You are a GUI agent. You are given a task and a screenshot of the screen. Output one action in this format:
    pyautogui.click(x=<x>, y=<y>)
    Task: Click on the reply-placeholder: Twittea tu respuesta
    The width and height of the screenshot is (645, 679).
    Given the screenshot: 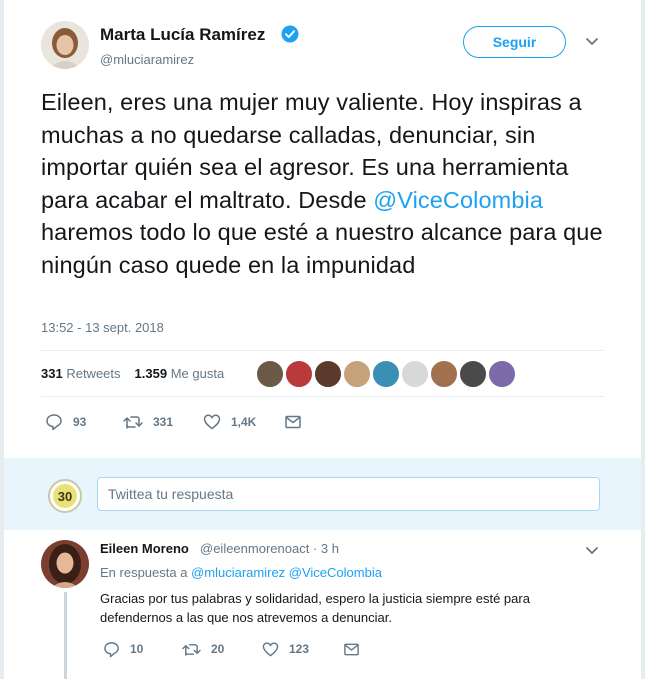 What is the action you would take?
    pyautogui.click(x=171, y=494)
    